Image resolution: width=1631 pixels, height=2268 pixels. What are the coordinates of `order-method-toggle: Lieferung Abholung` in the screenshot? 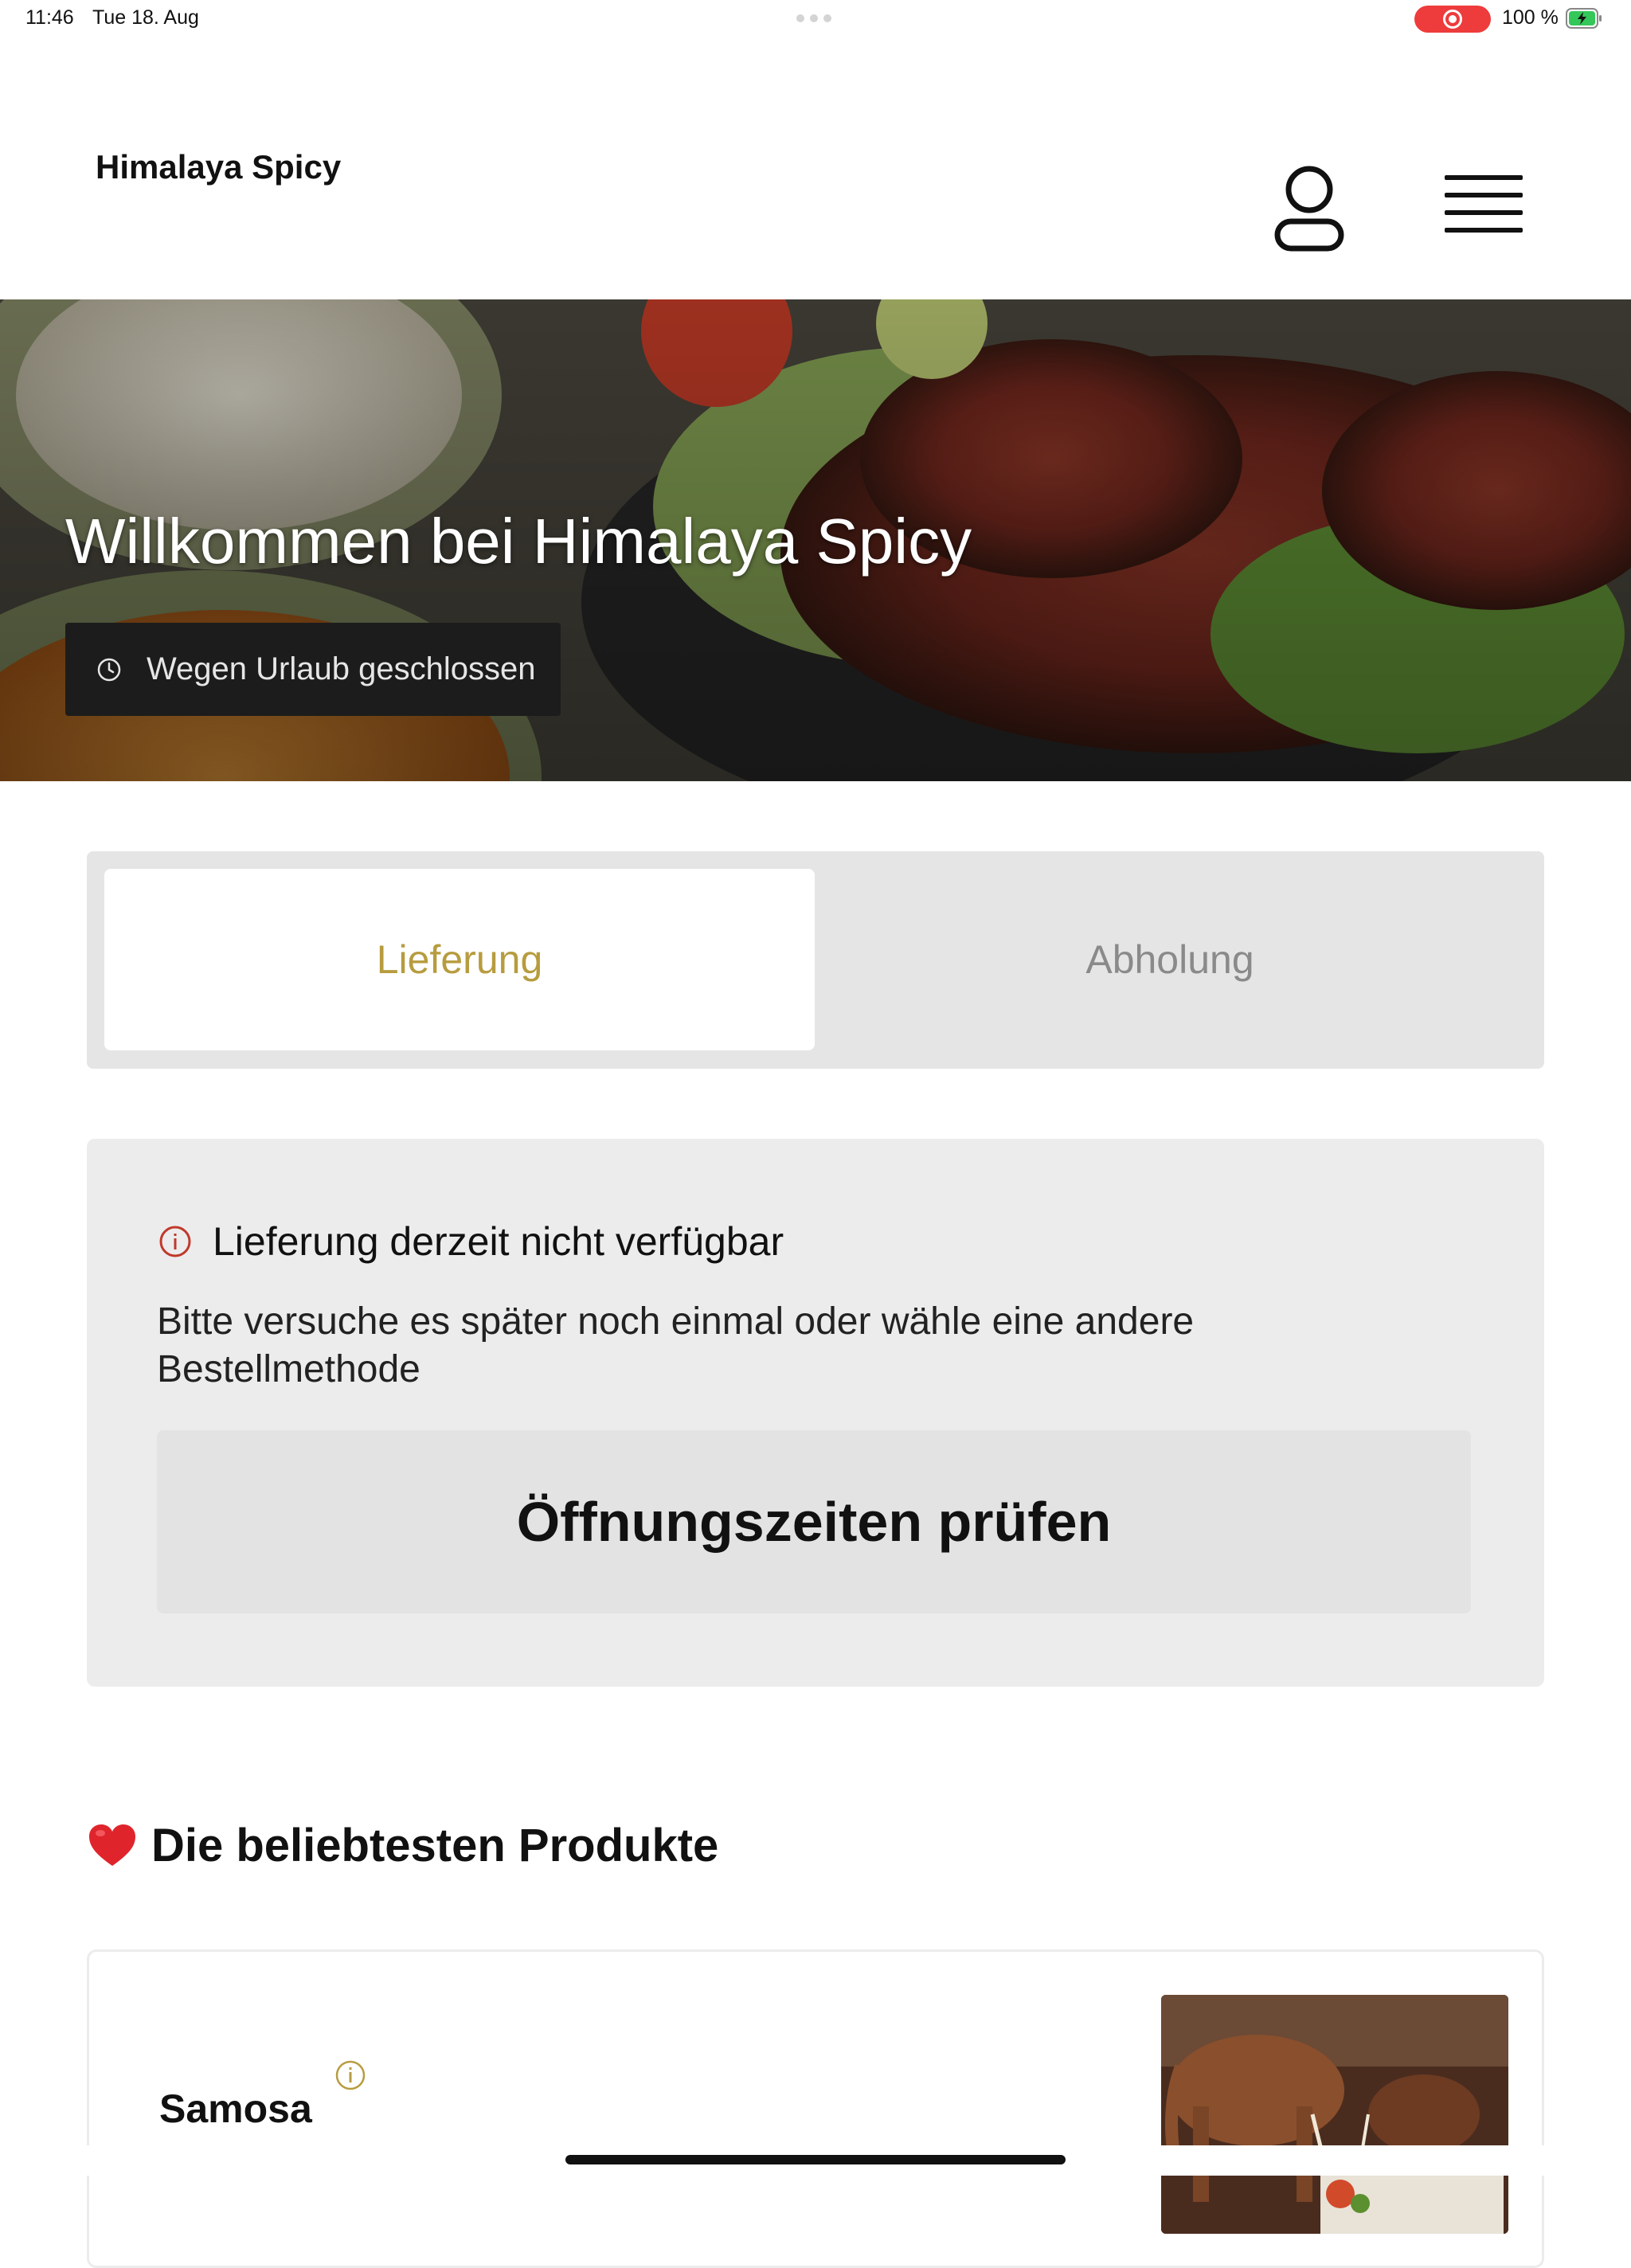 It's located at (815, 960).